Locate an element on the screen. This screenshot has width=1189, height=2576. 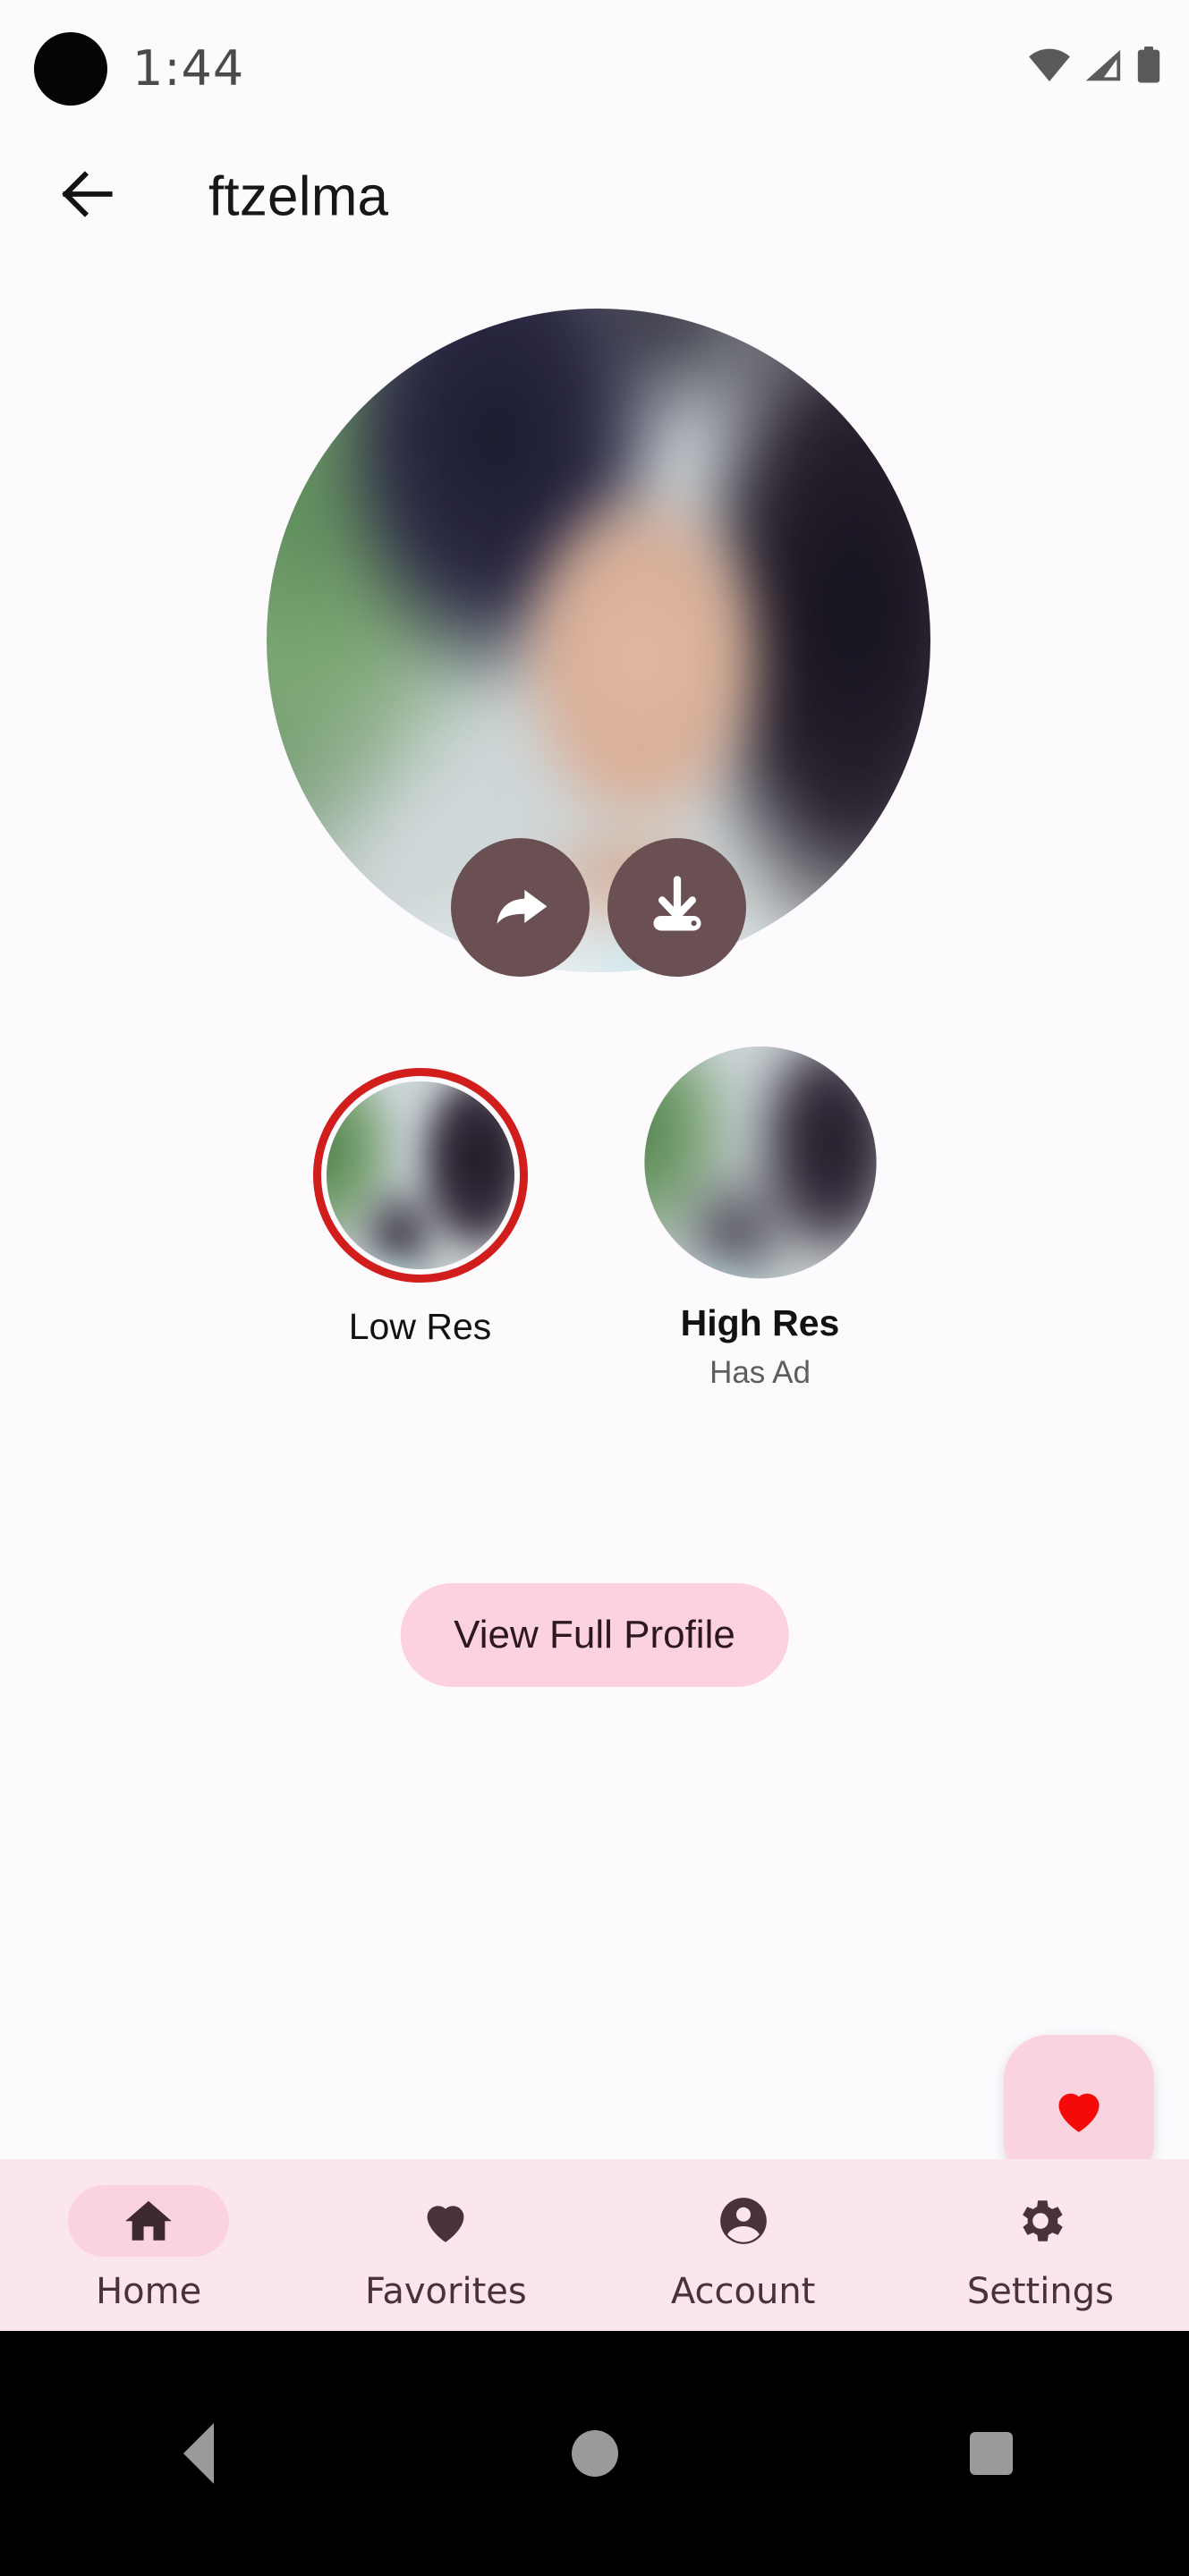
resolution-option-low-res: Low Res is located at coordinates (420, 1197).